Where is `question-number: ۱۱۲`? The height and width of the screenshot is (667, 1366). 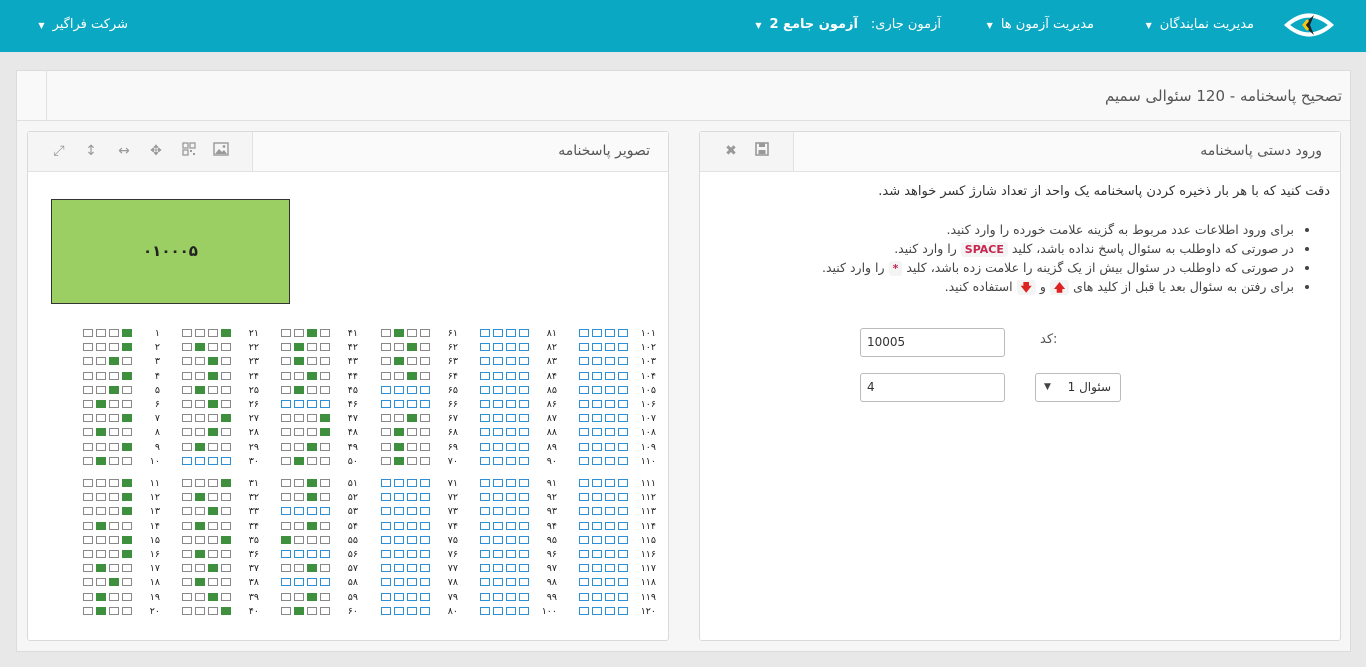 question-number: ۱۱۲ is located at coordinates (648, 498).